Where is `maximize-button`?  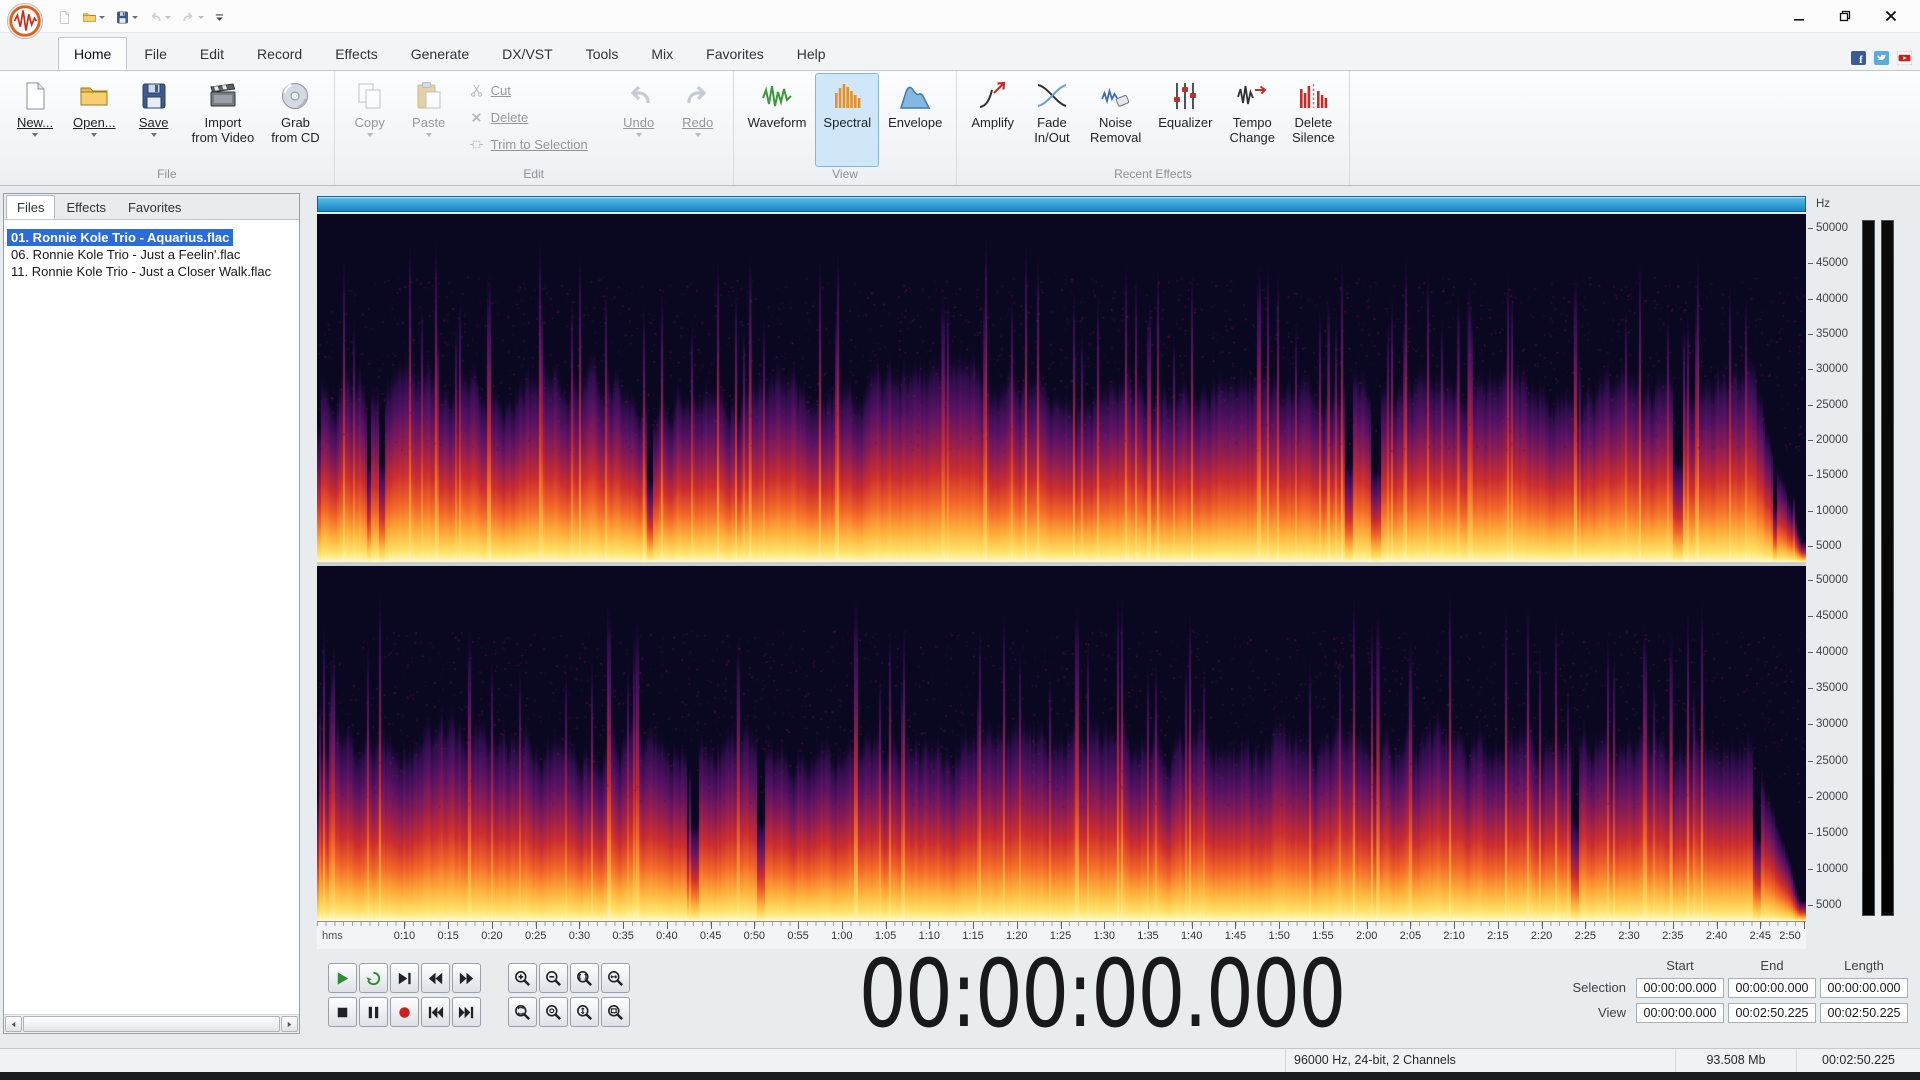 maximize-button is located at coordinates (1845, 16).